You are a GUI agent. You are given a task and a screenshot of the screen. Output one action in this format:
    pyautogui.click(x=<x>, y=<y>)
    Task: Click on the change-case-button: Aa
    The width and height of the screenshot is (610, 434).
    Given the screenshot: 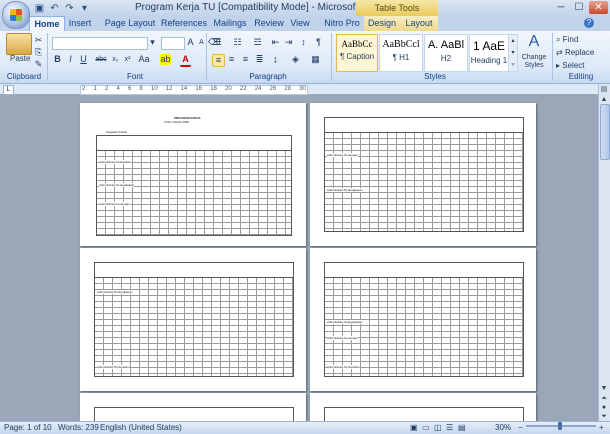 What is the action you would take?
    pyautogui.click(x=144, y=59)
    